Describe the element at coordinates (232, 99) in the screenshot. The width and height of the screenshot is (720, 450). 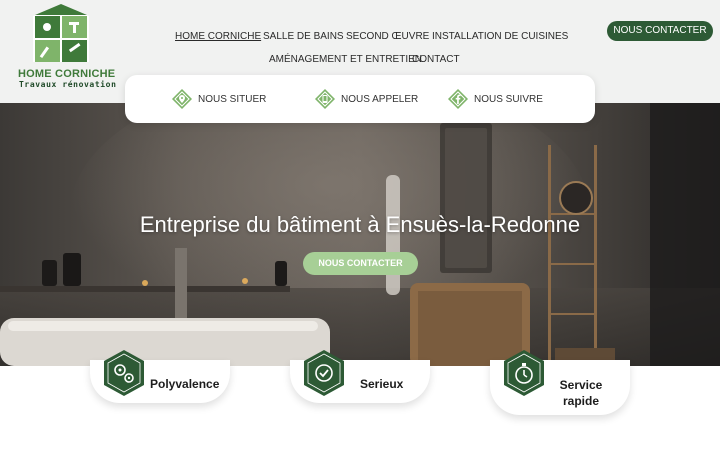
I see `locate-us-label: NOUS SITUER` at that location.